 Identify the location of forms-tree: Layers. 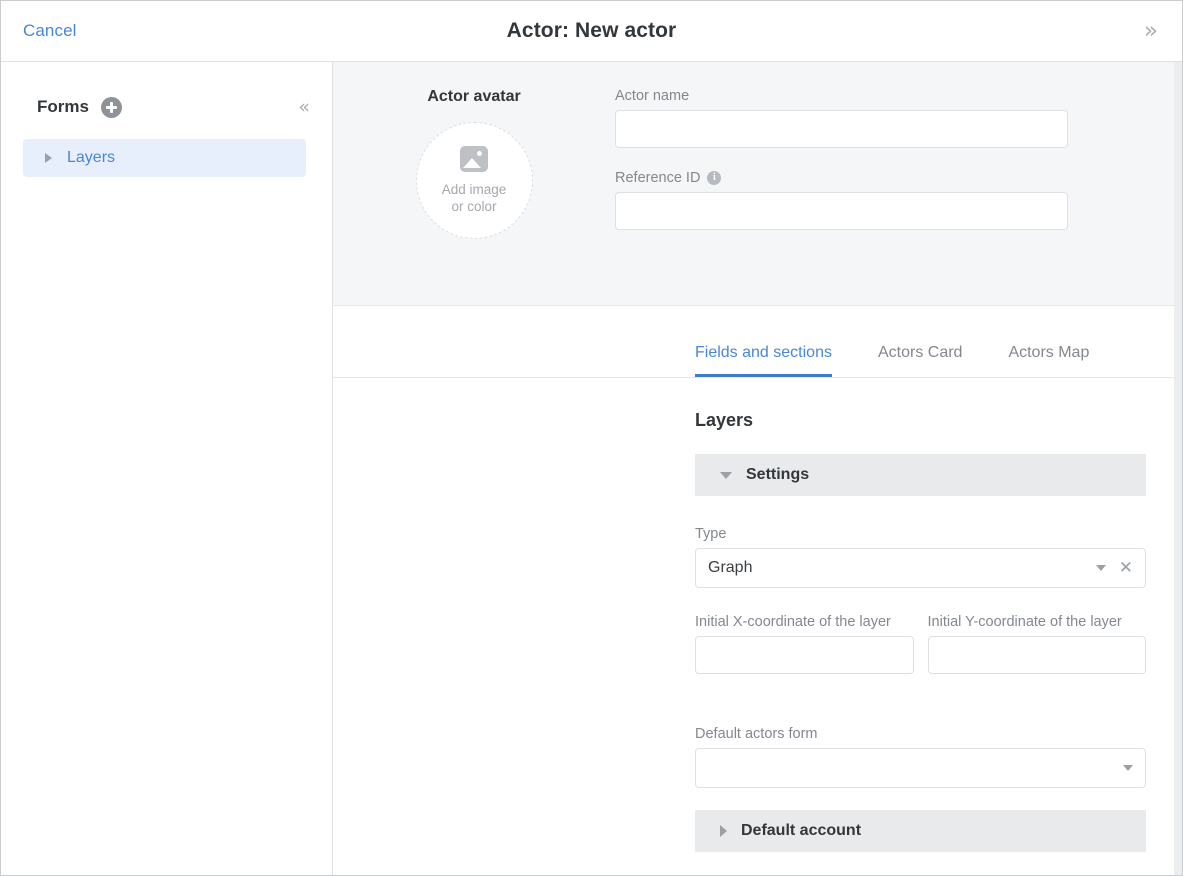
(166, 158).